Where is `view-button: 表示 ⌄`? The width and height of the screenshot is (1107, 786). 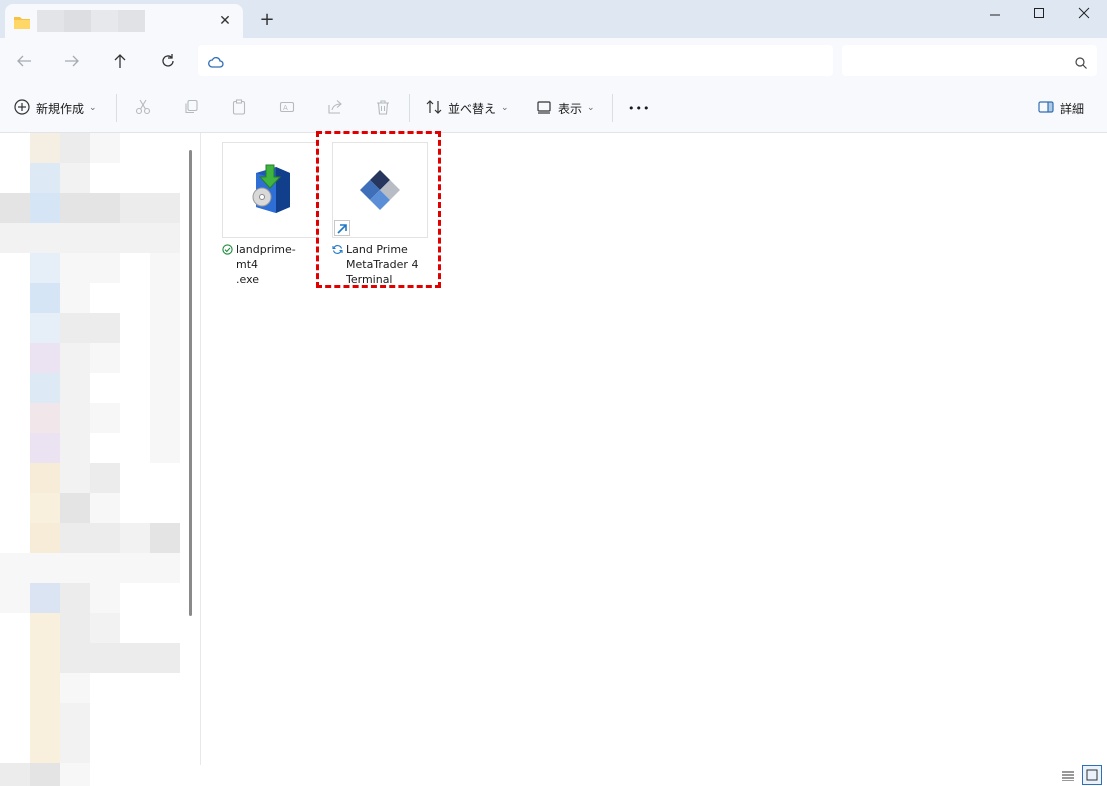 view-button: 表示 ⌄ is located at coordinates (565, 108).